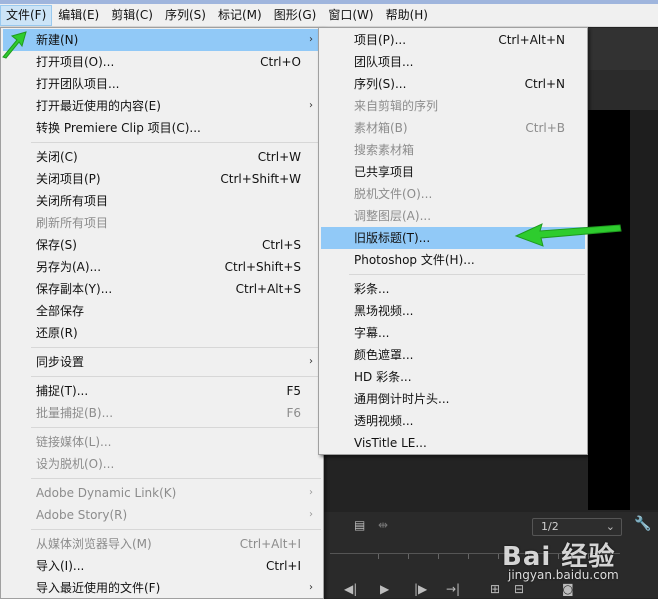 Image resolution: width=658 pixels, height=599 pixels. What do you see at coordinates (623, 90) in the screenshot?
I see `panel-header` at bounding box center [623, 90].